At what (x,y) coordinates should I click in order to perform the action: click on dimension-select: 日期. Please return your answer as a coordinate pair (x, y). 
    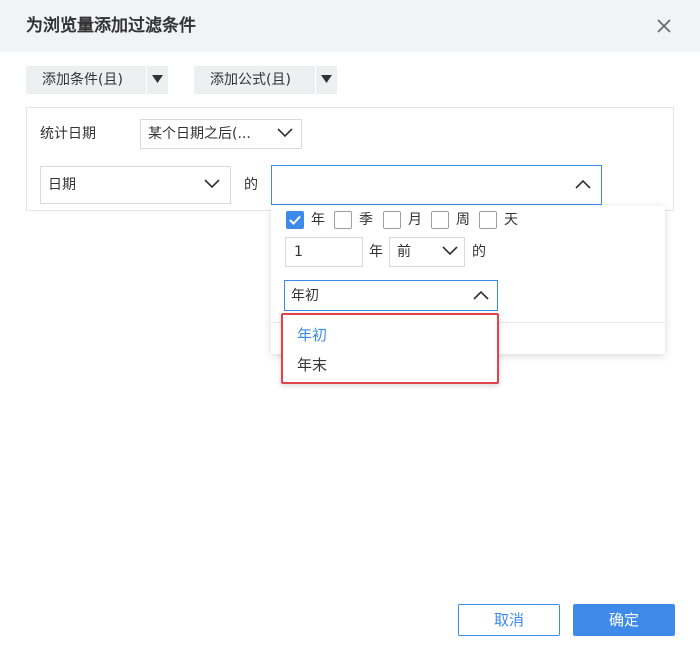
    Looking at the image, I should click on (135, 185).